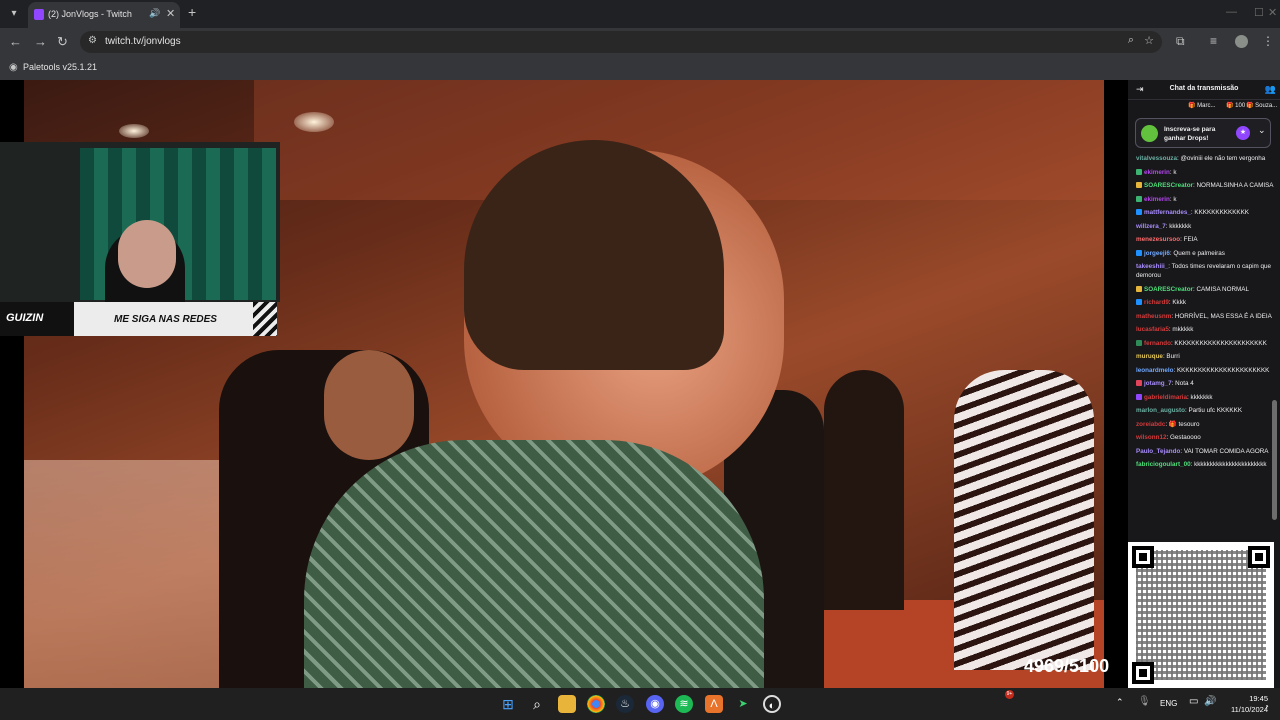 This screenshot has width=1280, height=720. What do you see at coordinates (1158, 383) in the screenshot?
I see `chat-username: jotamg_7` at bounding box center [1158, 383].